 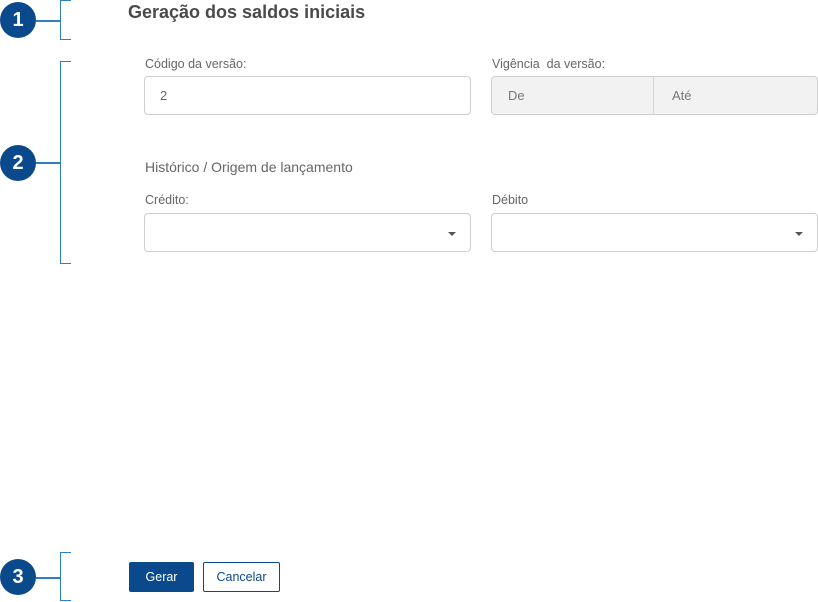 What do you see at coordinates (18, 577) in the screenshot?
I see `annotation-badge-3: 3` at bounding box center [18, 577].